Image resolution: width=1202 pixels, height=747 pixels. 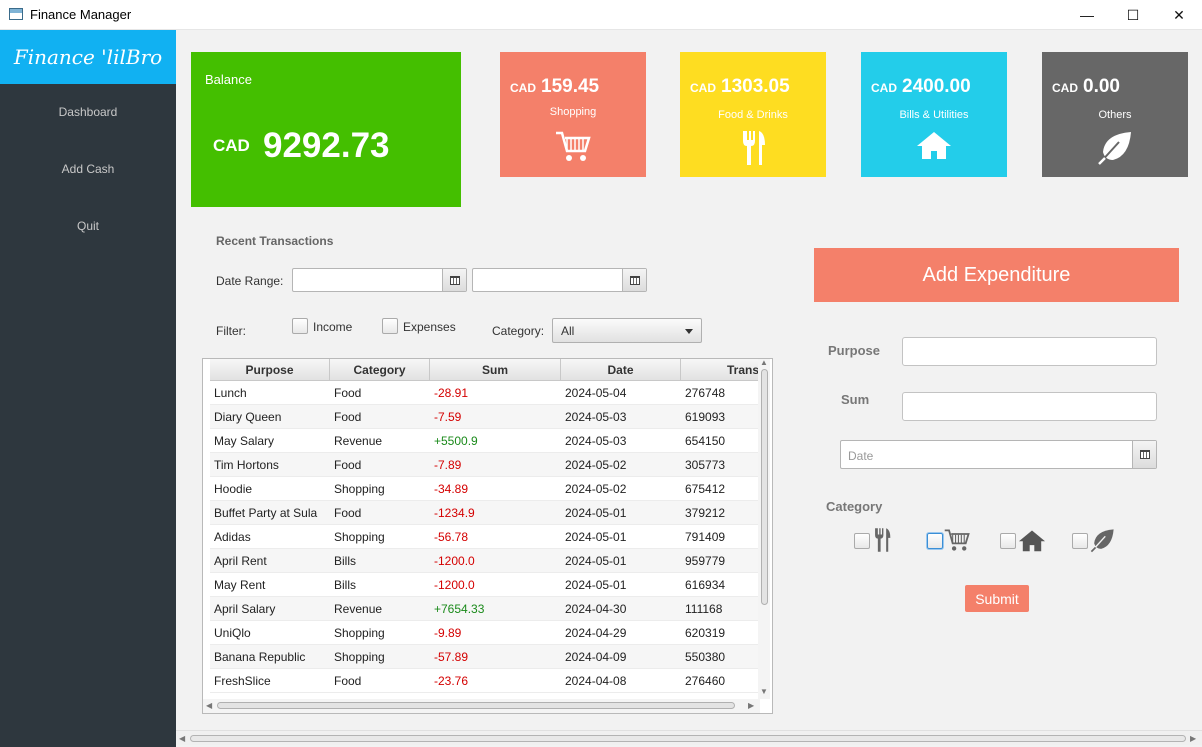 What do you see at coordinates (485, 441) in the screenshot?
I see `table-row: May Salary Revenue +5500.9 2024-05-03 654150` at bounding box center [485, 441].